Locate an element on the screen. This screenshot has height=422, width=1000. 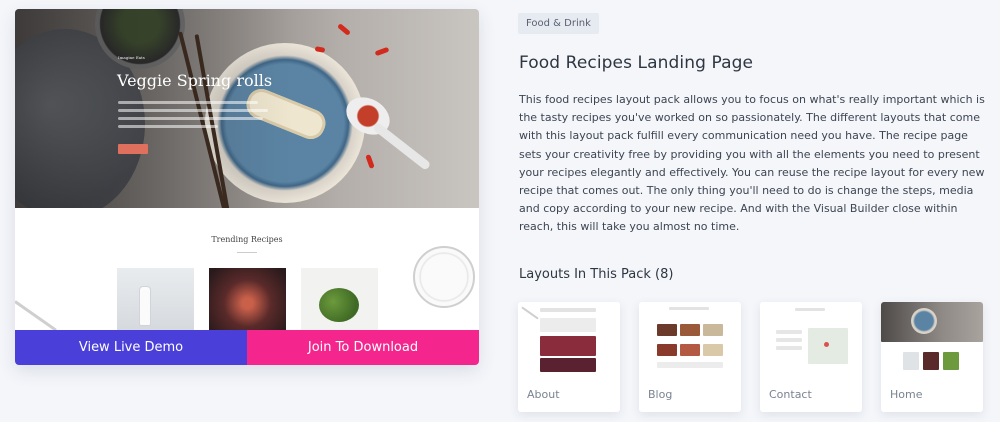
layout-card-blog: Blog is located at coordinates (690, 357).